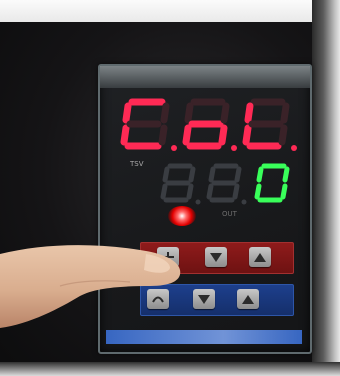 The width and height of the screenshot is (340, 376). Describe the element at coordinates (178, 183) in the screenshot. I see `sv-digit-1-unlit` at that location.